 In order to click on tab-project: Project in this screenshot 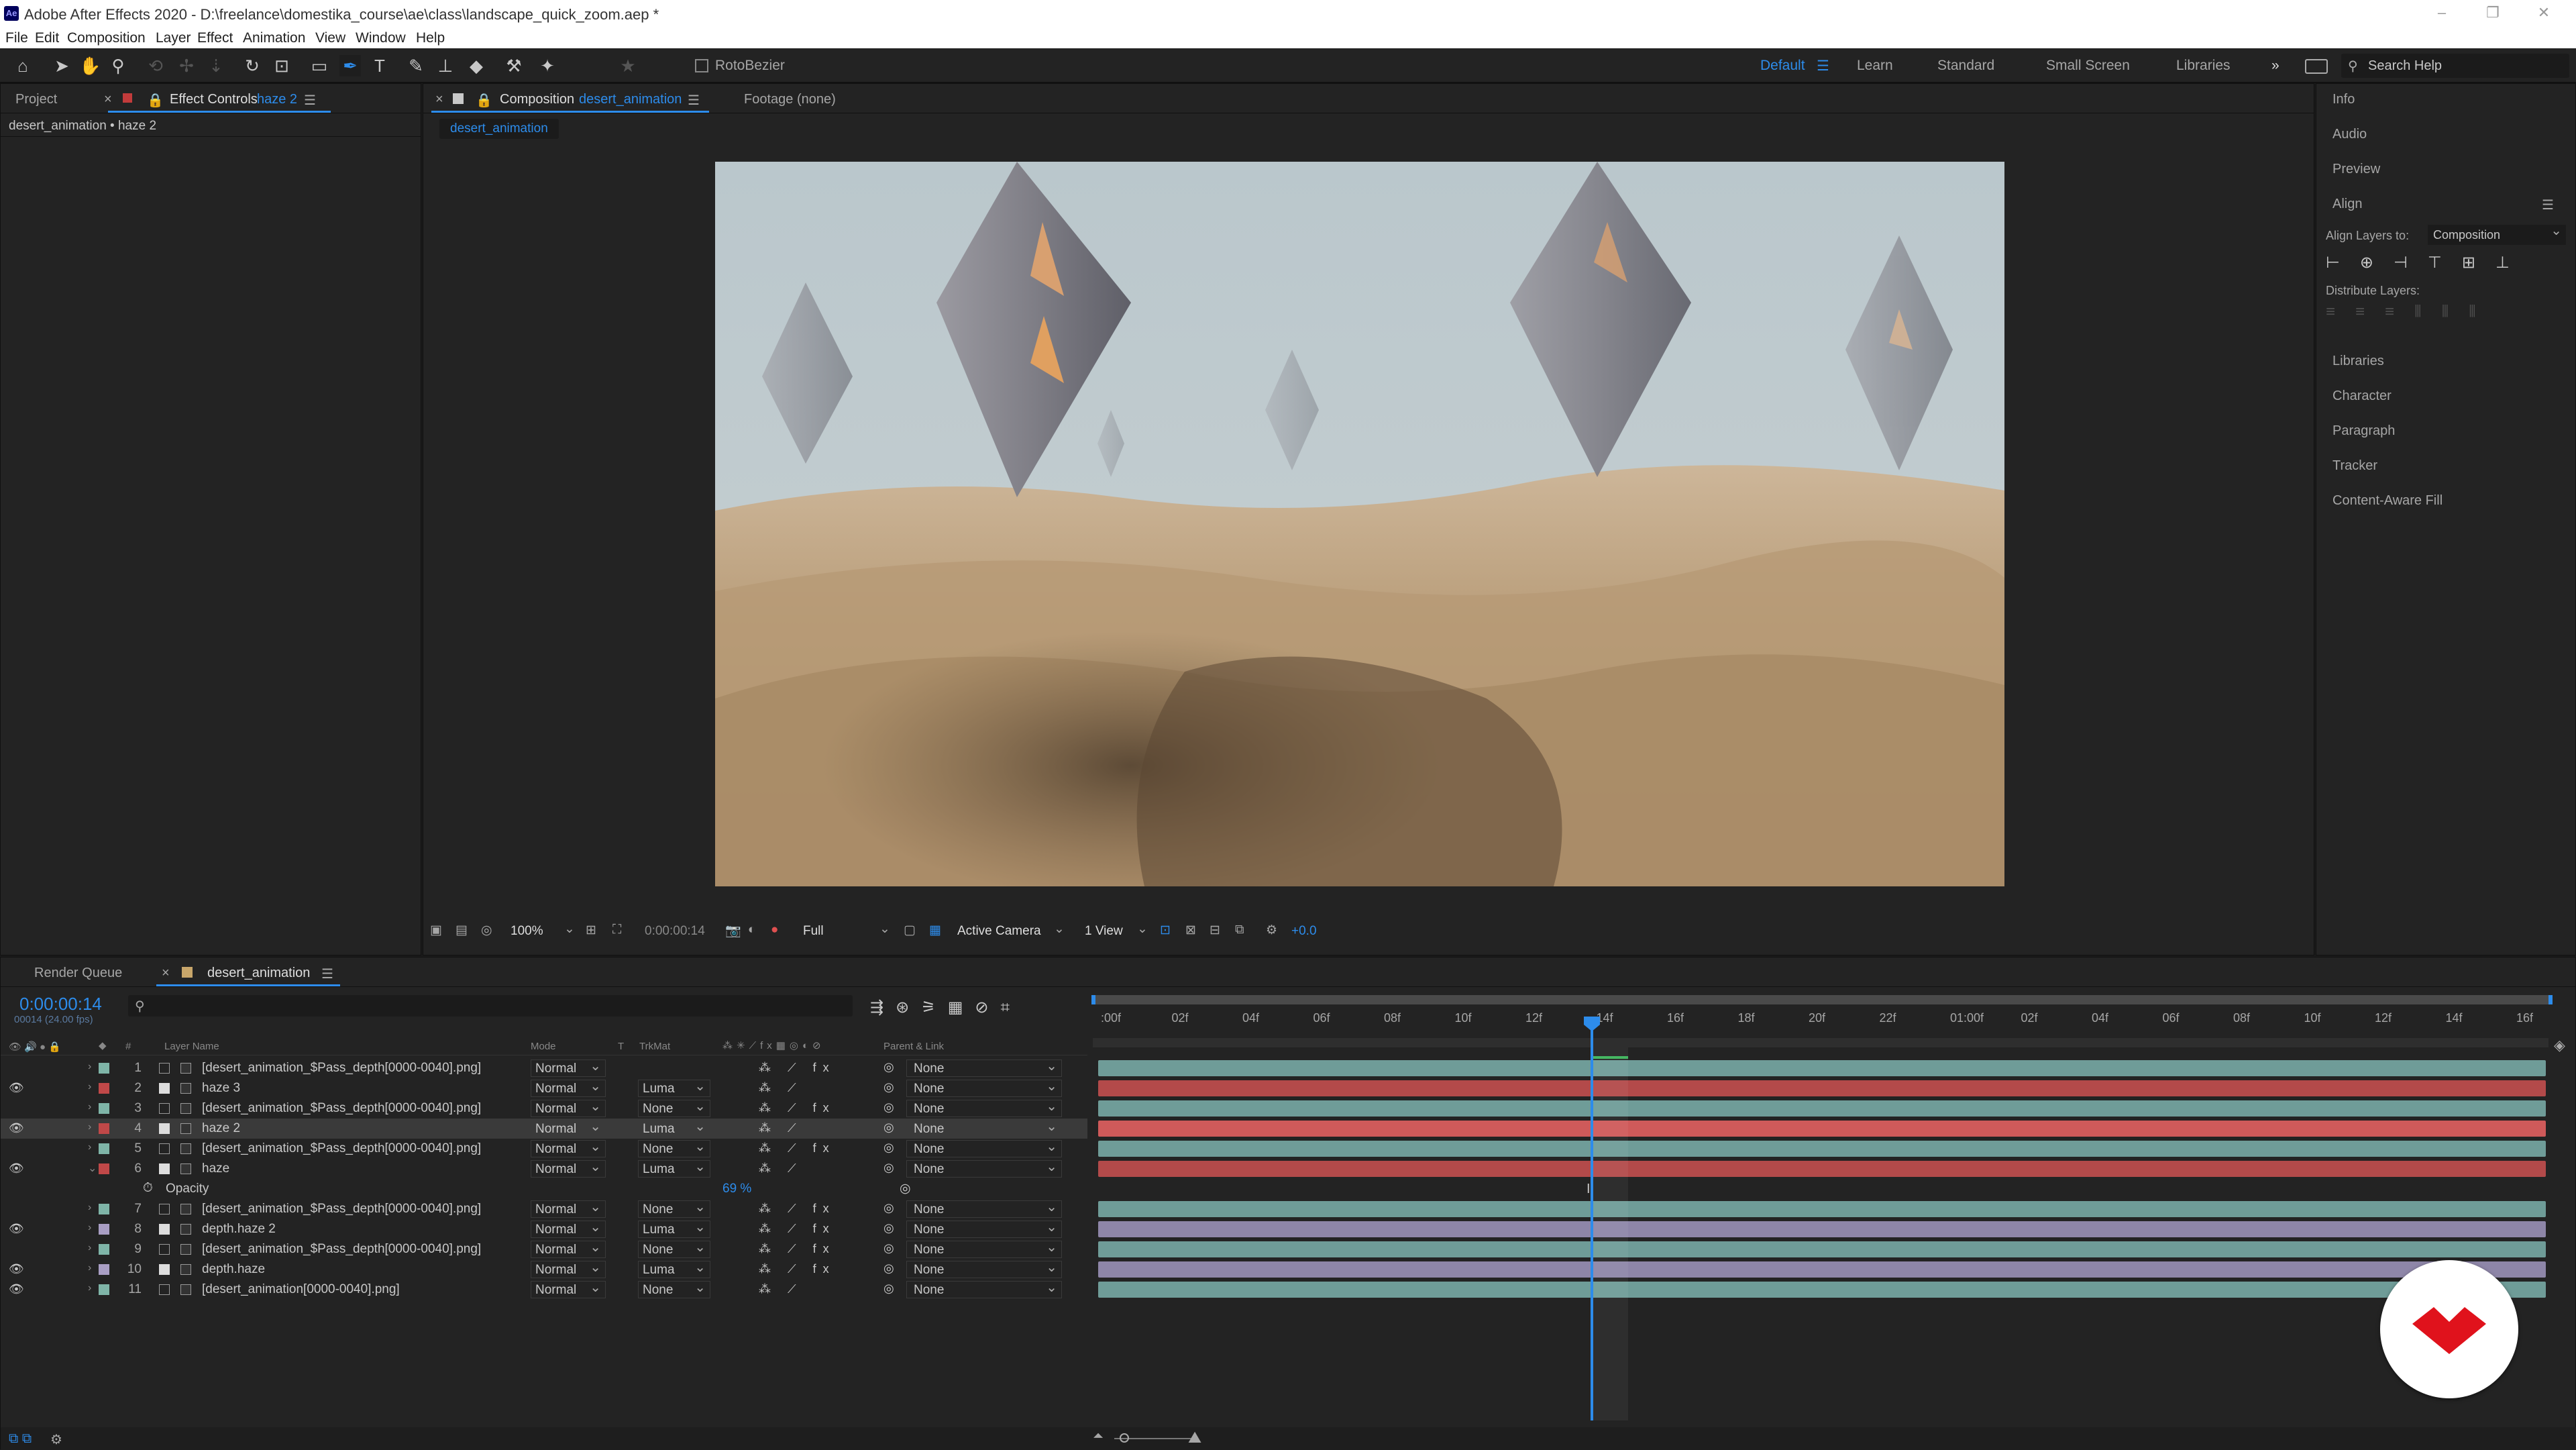, I will do `click(36, 99)`.